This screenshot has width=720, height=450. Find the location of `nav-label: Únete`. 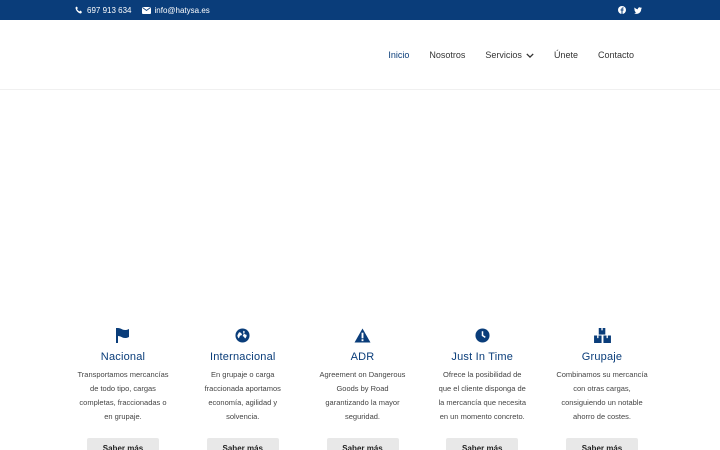

nav-label: Únete is located at coordinates (565, 54).